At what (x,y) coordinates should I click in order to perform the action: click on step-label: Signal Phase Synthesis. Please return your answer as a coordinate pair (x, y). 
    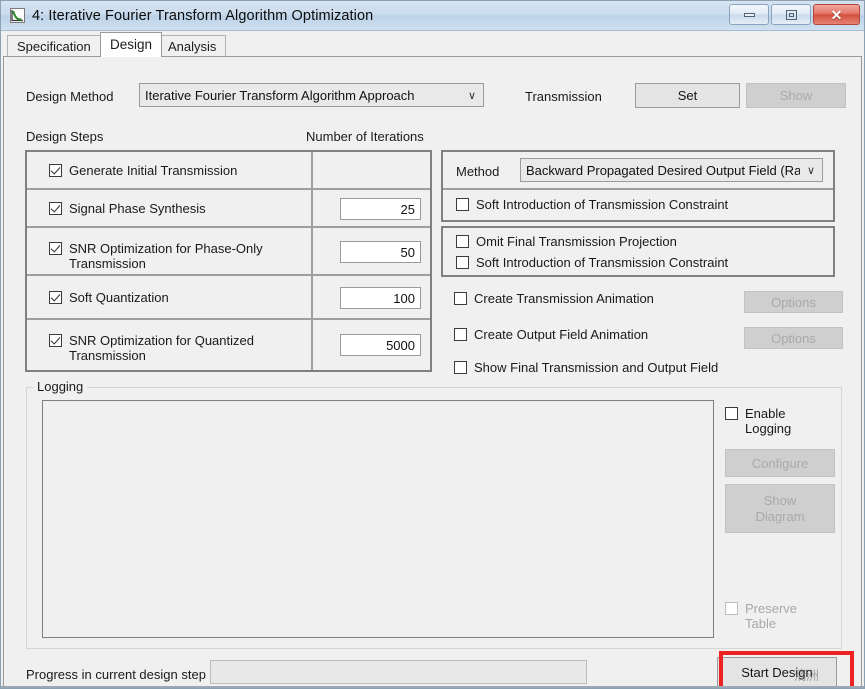
    Looking at the image, I should click on (137, 208).